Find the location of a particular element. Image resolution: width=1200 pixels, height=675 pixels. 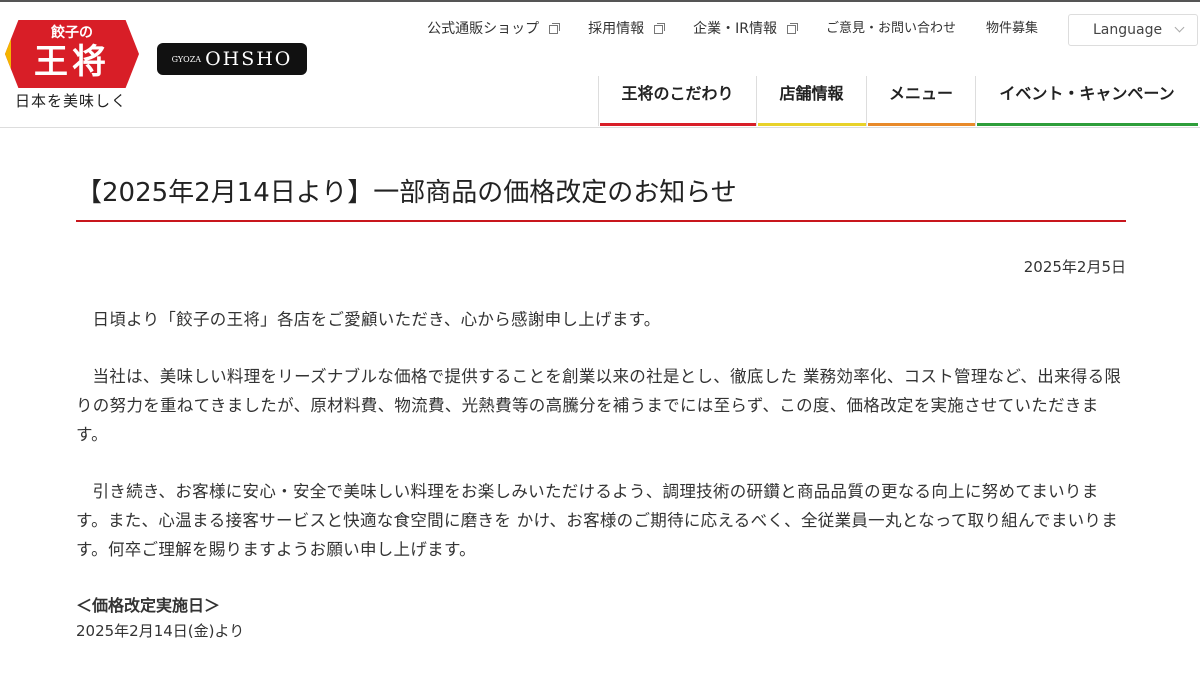

nav-events: イベント・キャンペーン is located at coordinates (1086, 101).